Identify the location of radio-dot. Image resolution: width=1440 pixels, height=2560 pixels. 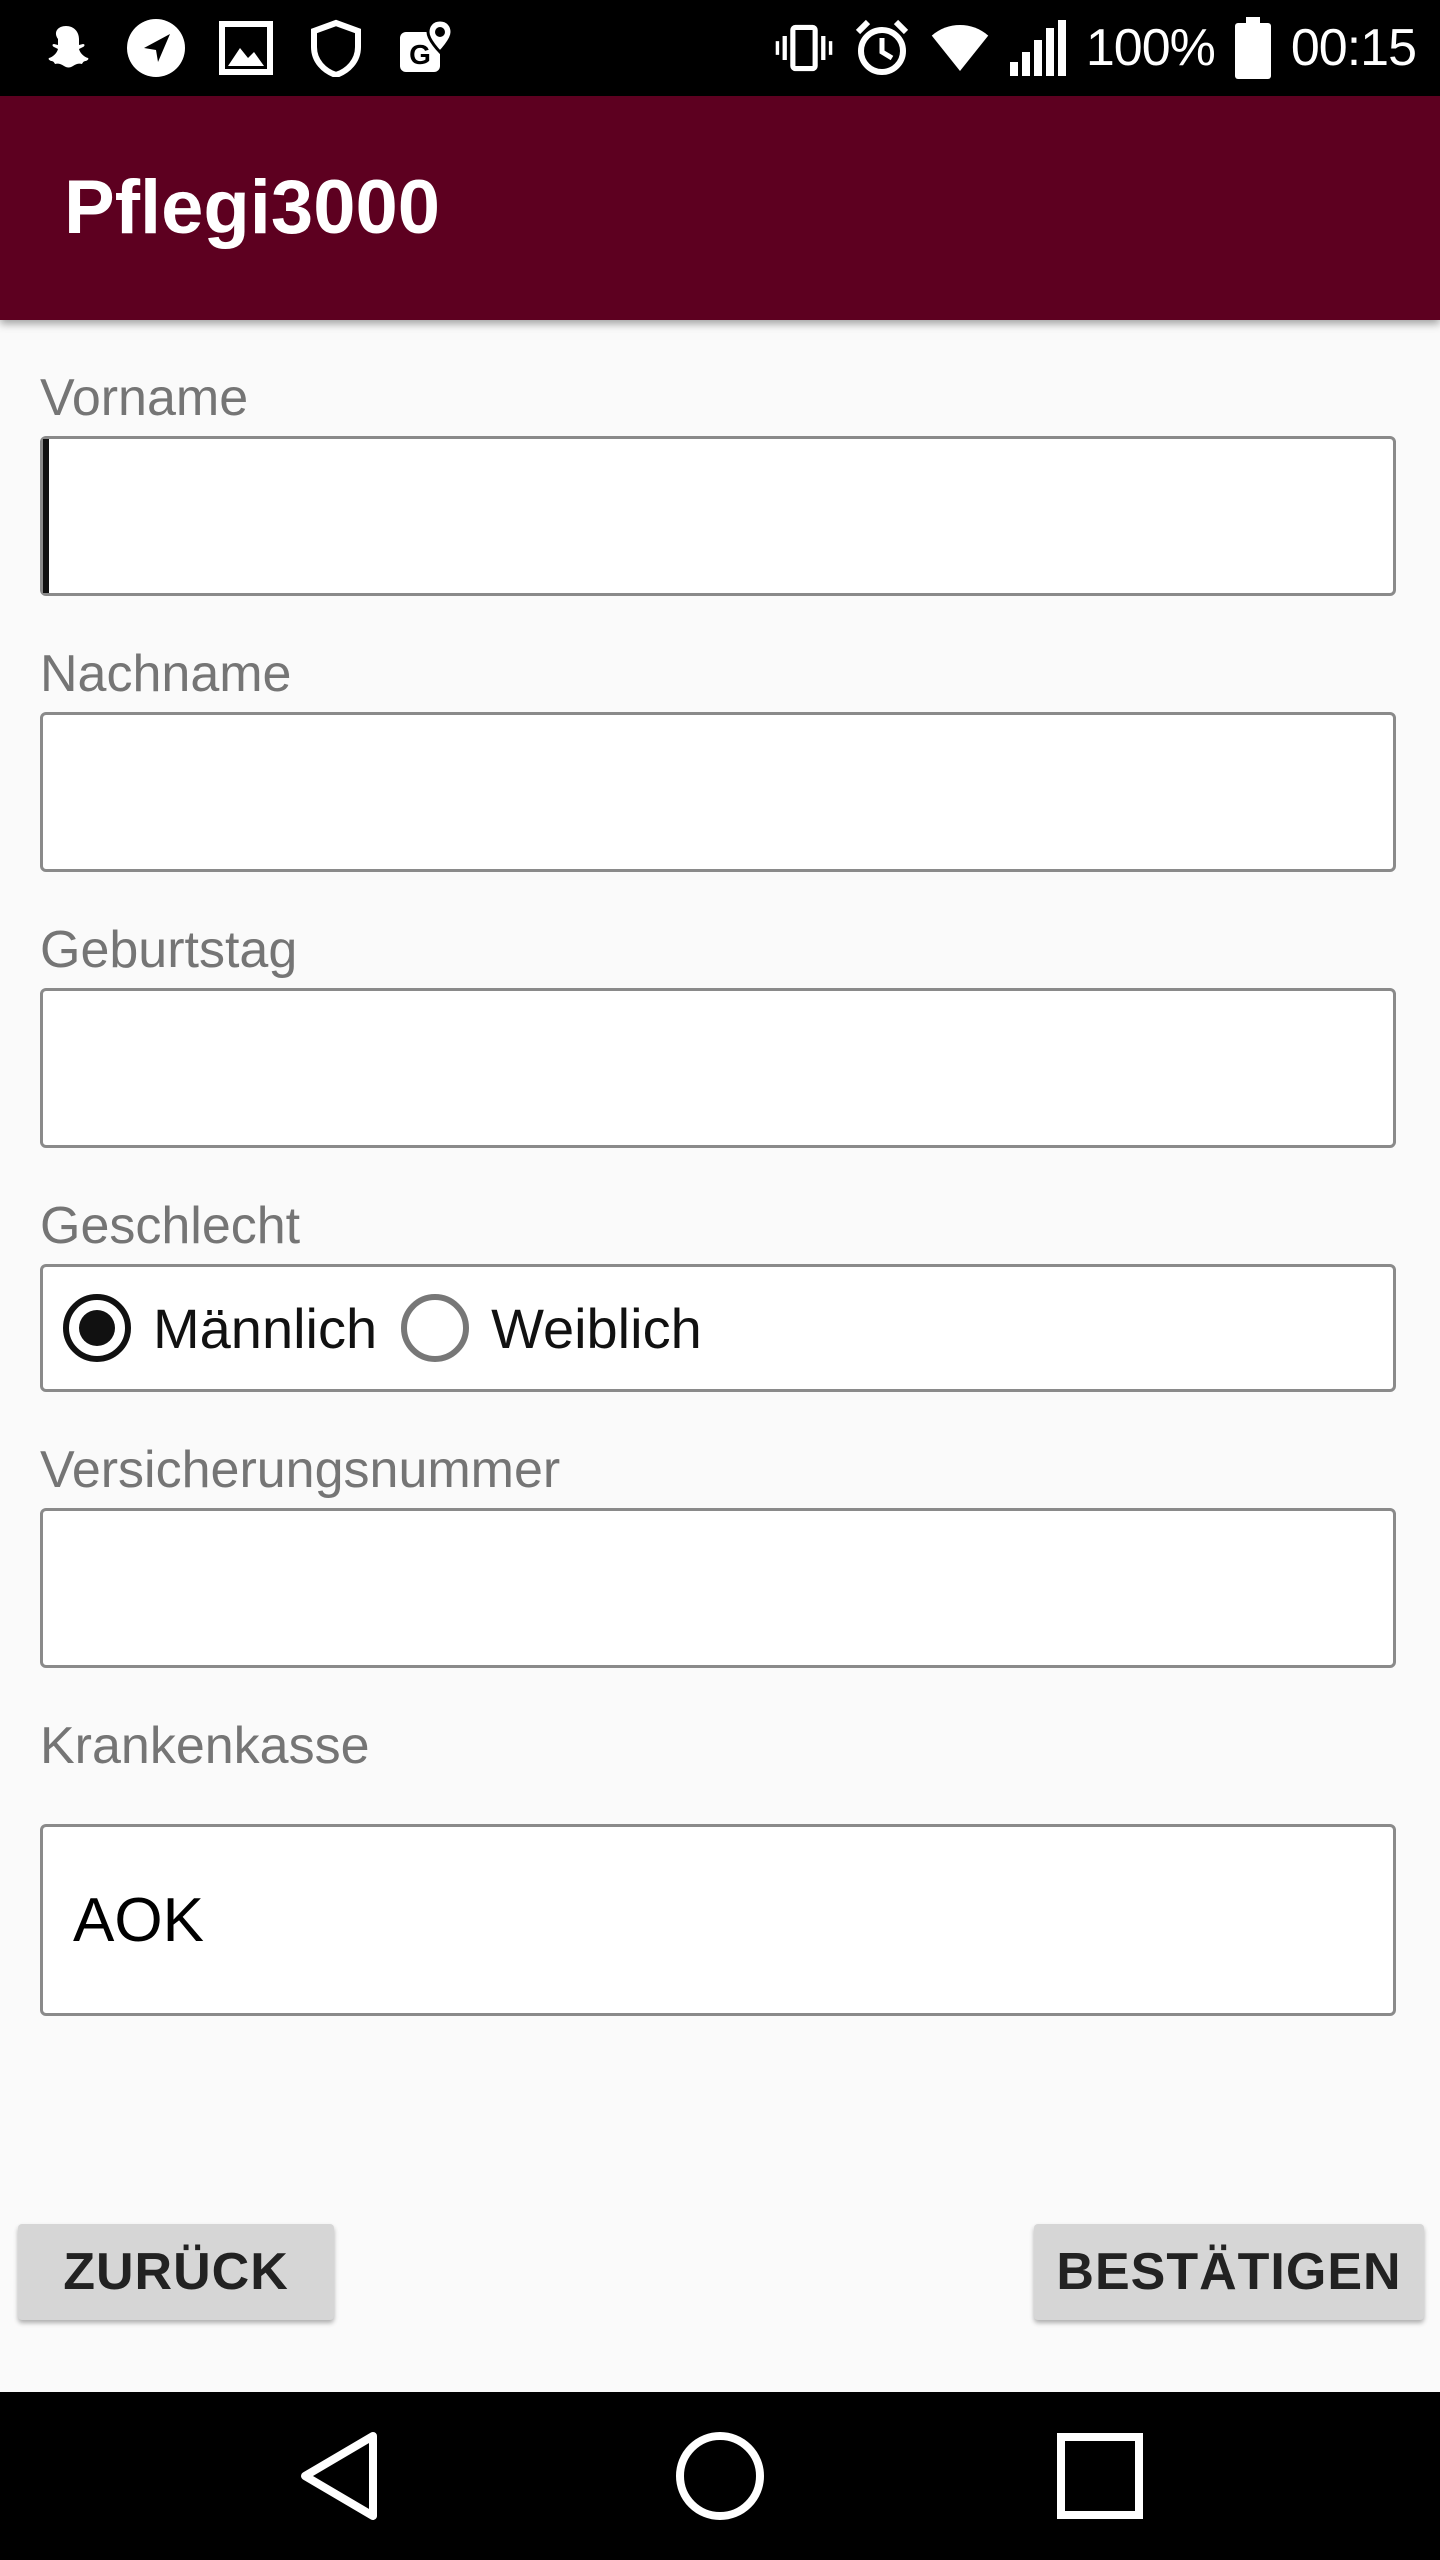
(97, 1328).